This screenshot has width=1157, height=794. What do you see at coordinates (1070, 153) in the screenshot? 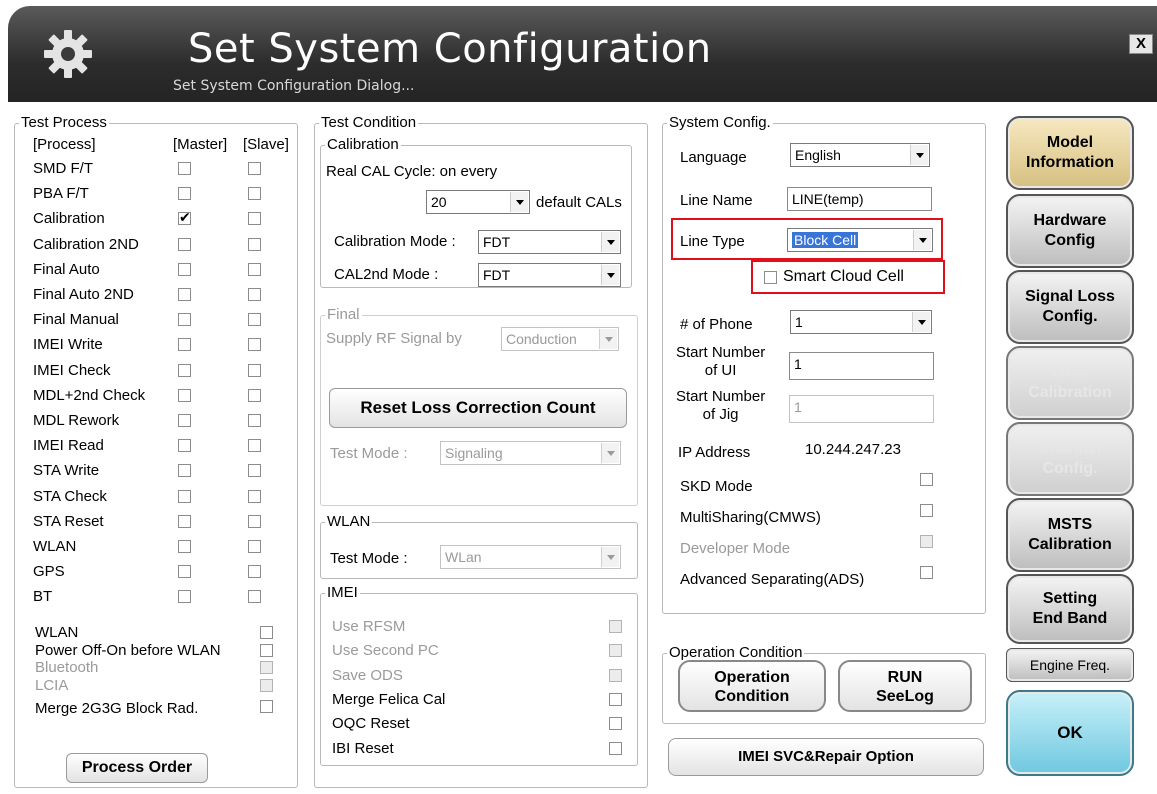
I see `model-information-button: Model Information` at bounding box center [1070, 153].